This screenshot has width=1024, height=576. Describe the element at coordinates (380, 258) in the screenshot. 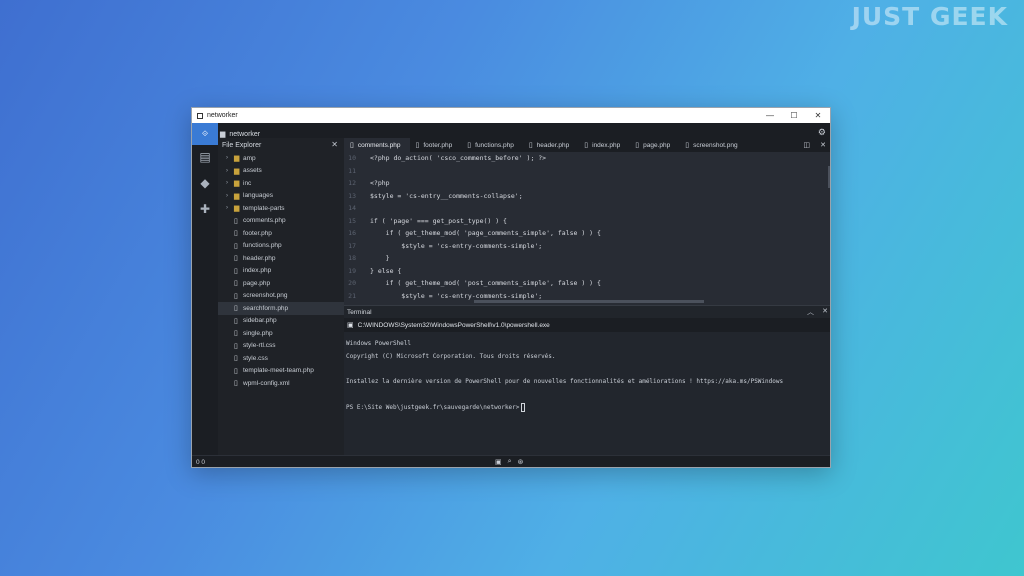

I see `code-text: }` at that location.